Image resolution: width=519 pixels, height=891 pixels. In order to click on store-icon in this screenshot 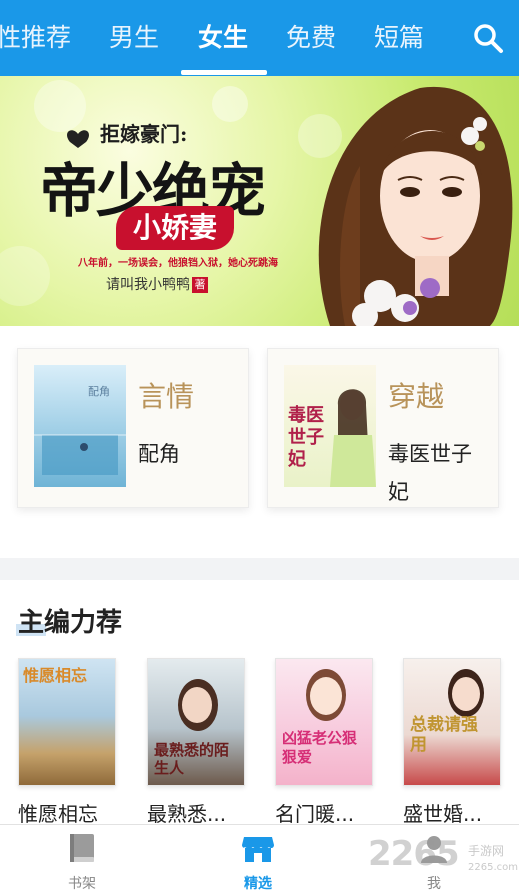, I will do `click(258, 849)`.